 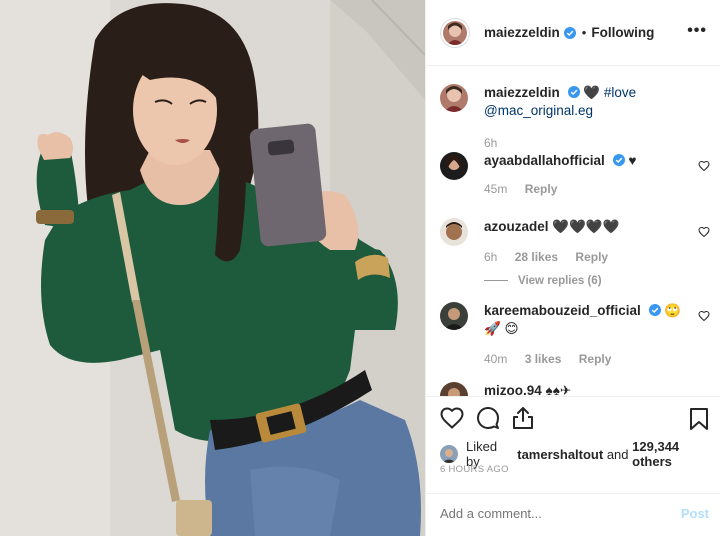 I want to click on action-icons, so click(x=493, y=420).